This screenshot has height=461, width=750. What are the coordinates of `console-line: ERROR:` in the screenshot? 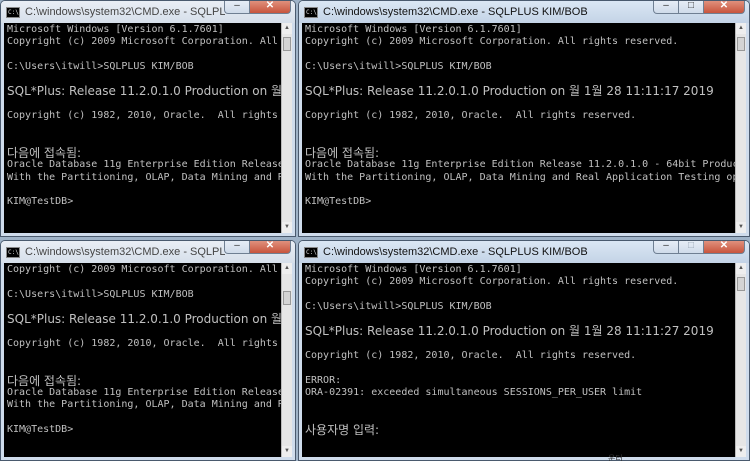 It's located at (323, 380).